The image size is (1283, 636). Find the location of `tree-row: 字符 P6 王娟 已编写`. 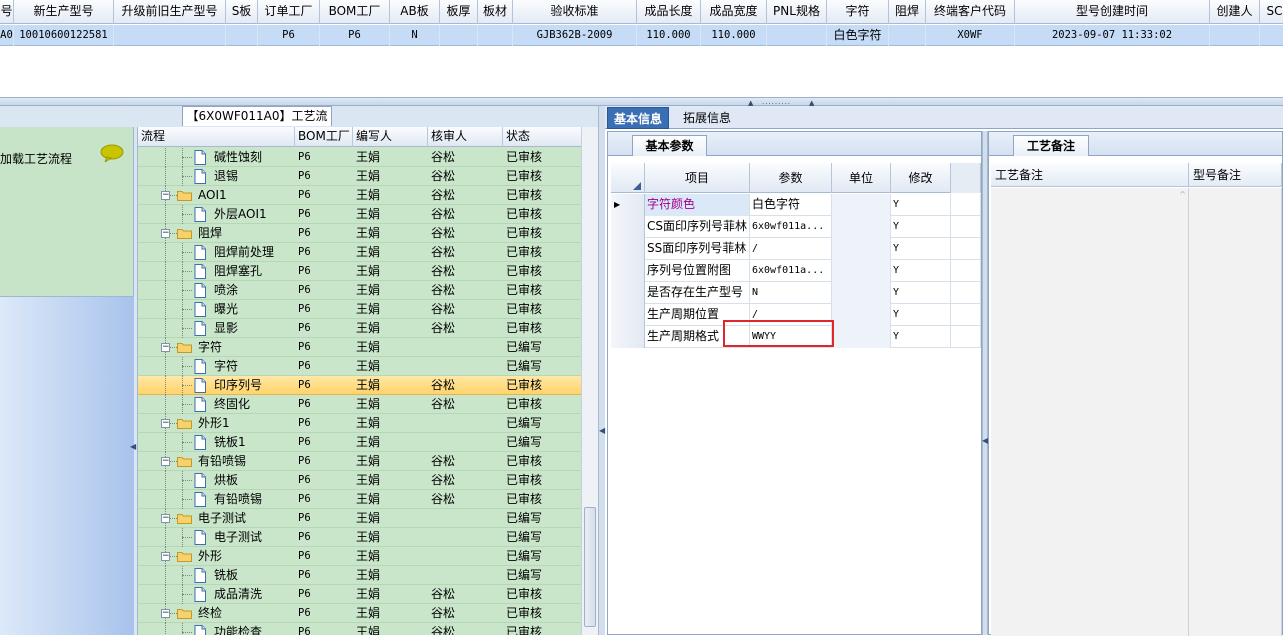

tree-row: 字符 P6 王娟 已编写 is located at coordinates (359, 366).